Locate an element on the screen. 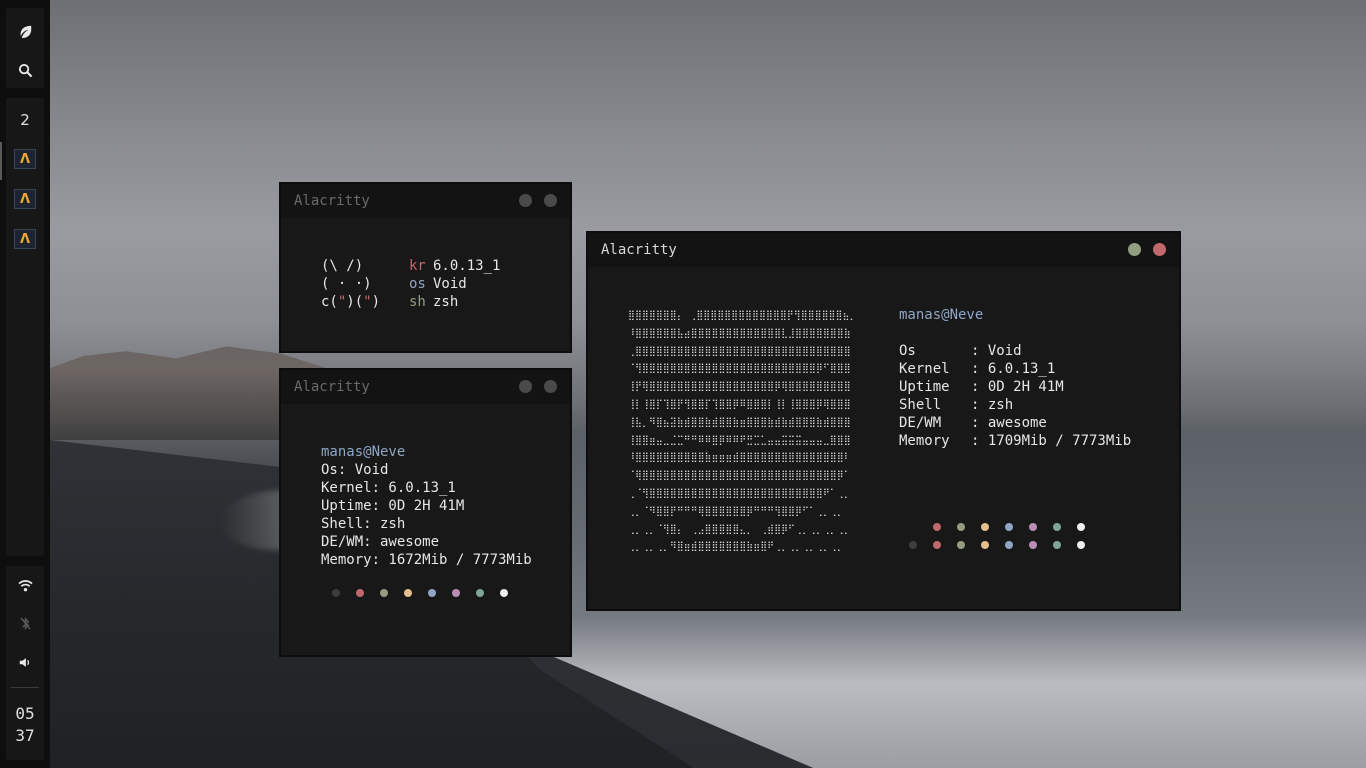  info-value: : 6.0.13_1 is located at coordinates (1013, 369).